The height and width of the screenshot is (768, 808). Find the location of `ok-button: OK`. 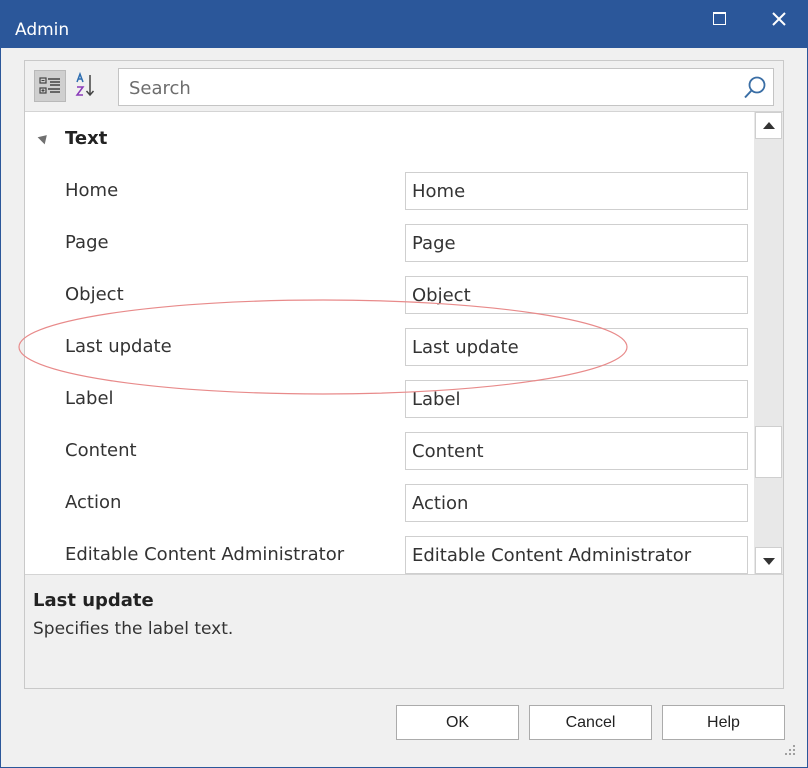

ok-button: OK is located at coordinates (457, 722).